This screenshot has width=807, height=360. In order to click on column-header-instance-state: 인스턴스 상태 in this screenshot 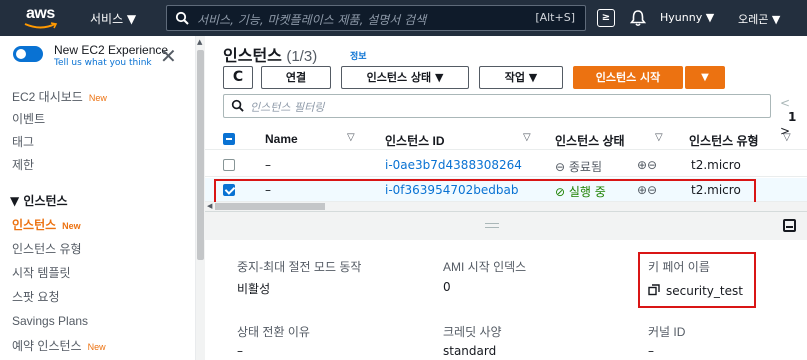, I will do `click(590, 140)`.